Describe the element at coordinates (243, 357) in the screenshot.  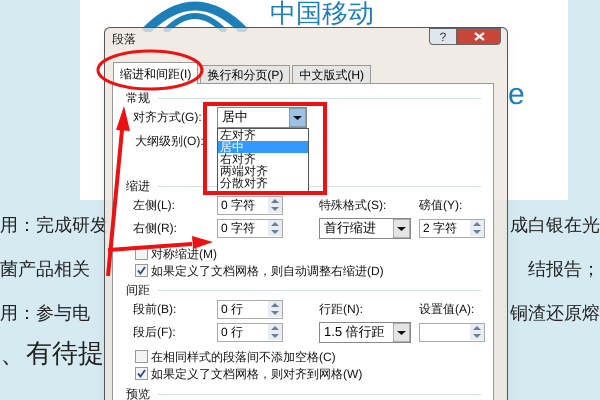
I see `checkbox-label: 在相同样式的段落间不添加空格(C)` at that location.